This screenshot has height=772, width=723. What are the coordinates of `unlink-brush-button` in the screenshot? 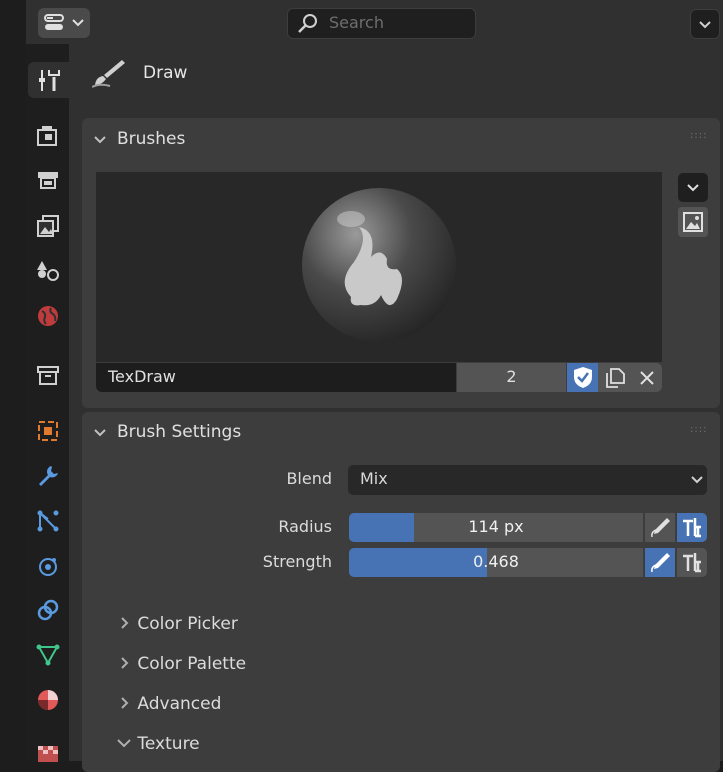 It's located at (646, 377).